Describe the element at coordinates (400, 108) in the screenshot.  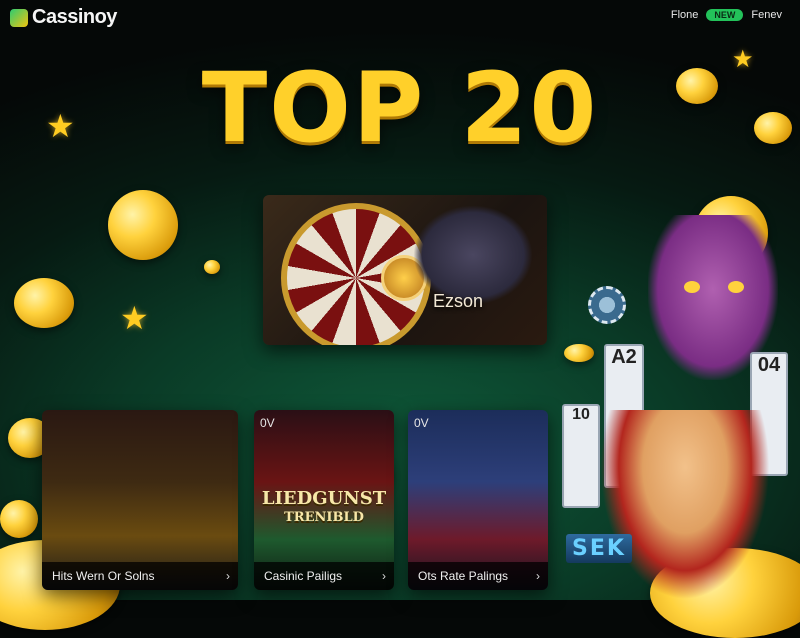
I see `hero-title: TOP 20` at that location.